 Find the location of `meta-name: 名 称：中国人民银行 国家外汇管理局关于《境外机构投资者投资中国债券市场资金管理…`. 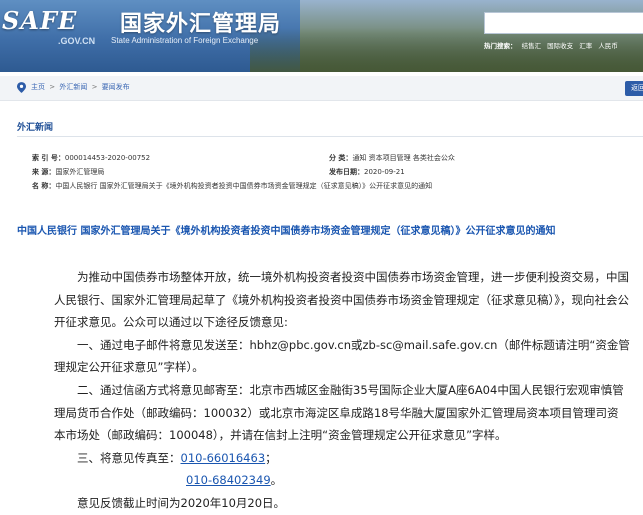

meta-name: 名 称：中国人民银行 国家外汇管理局关于《境外机构投资者投资中国债券市场资金管理… is located at coordinates (232, 186).